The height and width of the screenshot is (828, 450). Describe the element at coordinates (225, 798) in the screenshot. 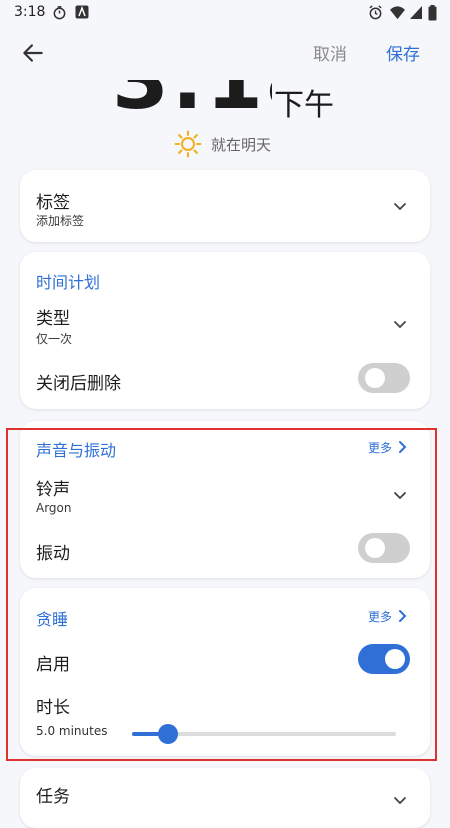

I see `task-card: 任务` at that location.